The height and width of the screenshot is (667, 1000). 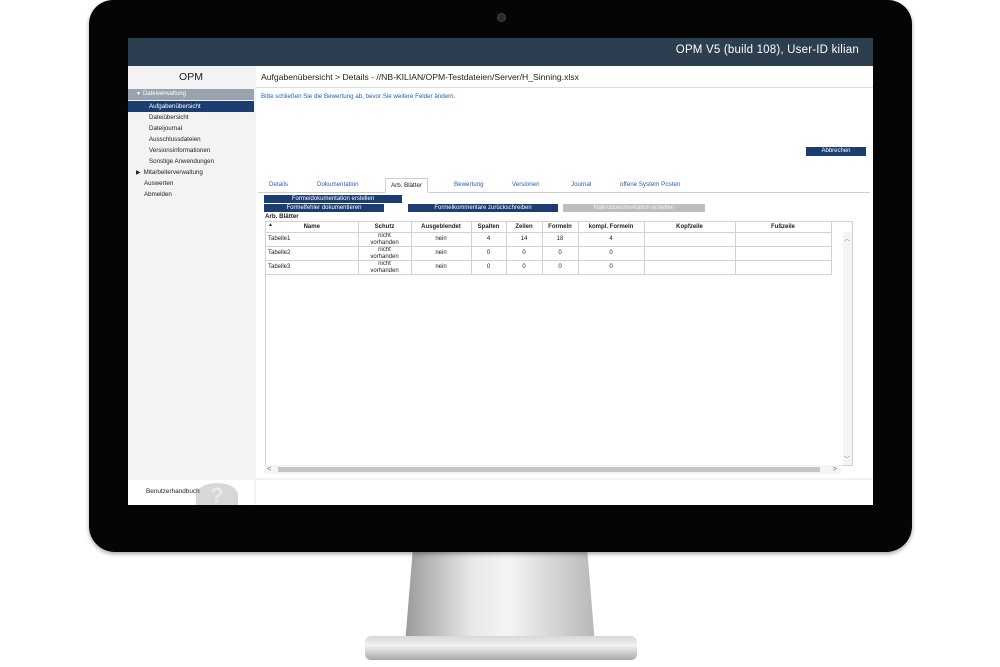 I want to click on cell-name: Tabelle1, so click(x=312, y=239).